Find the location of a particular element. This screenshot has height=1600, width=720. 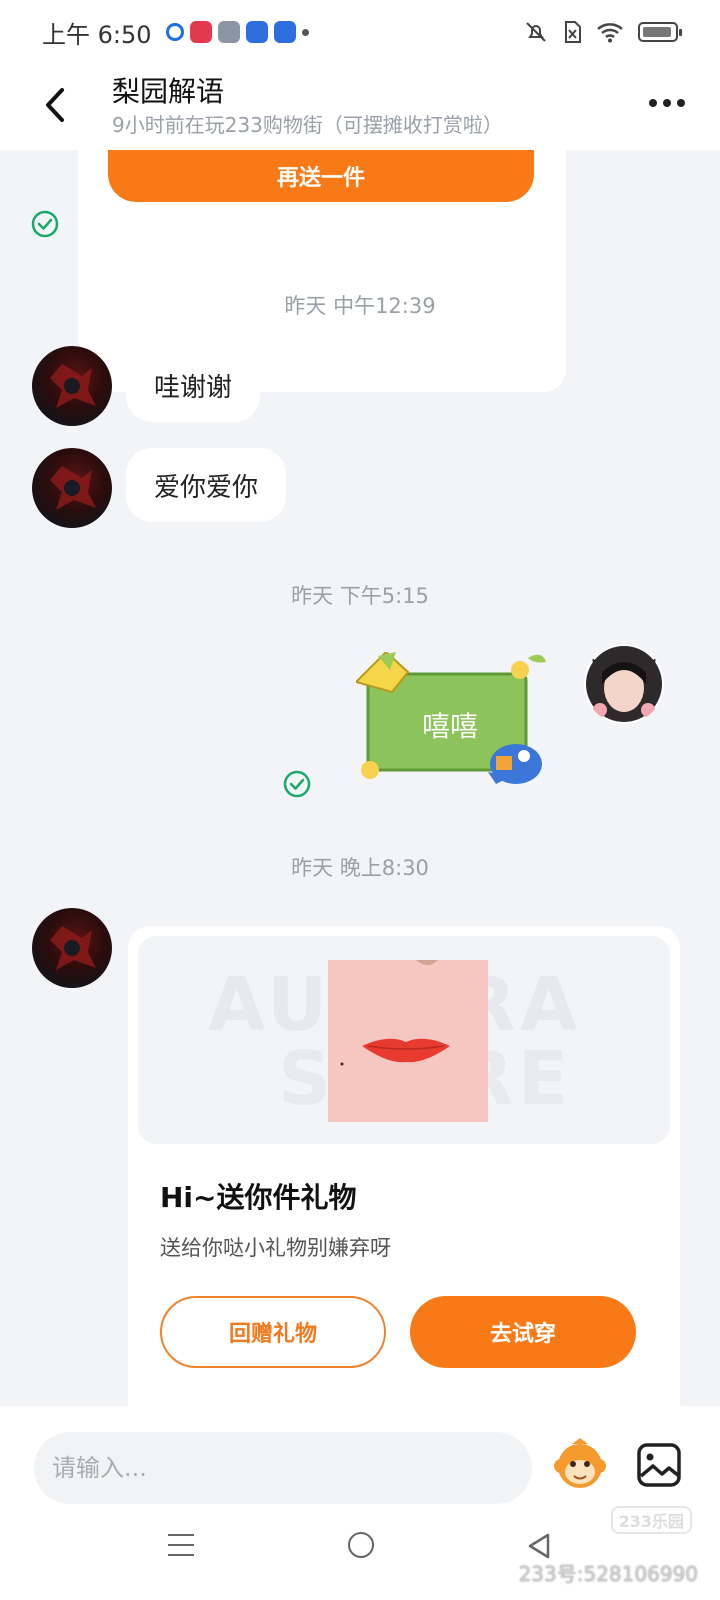

watermark-id: 233号:528106990 is located at coordinates (608, 1574).